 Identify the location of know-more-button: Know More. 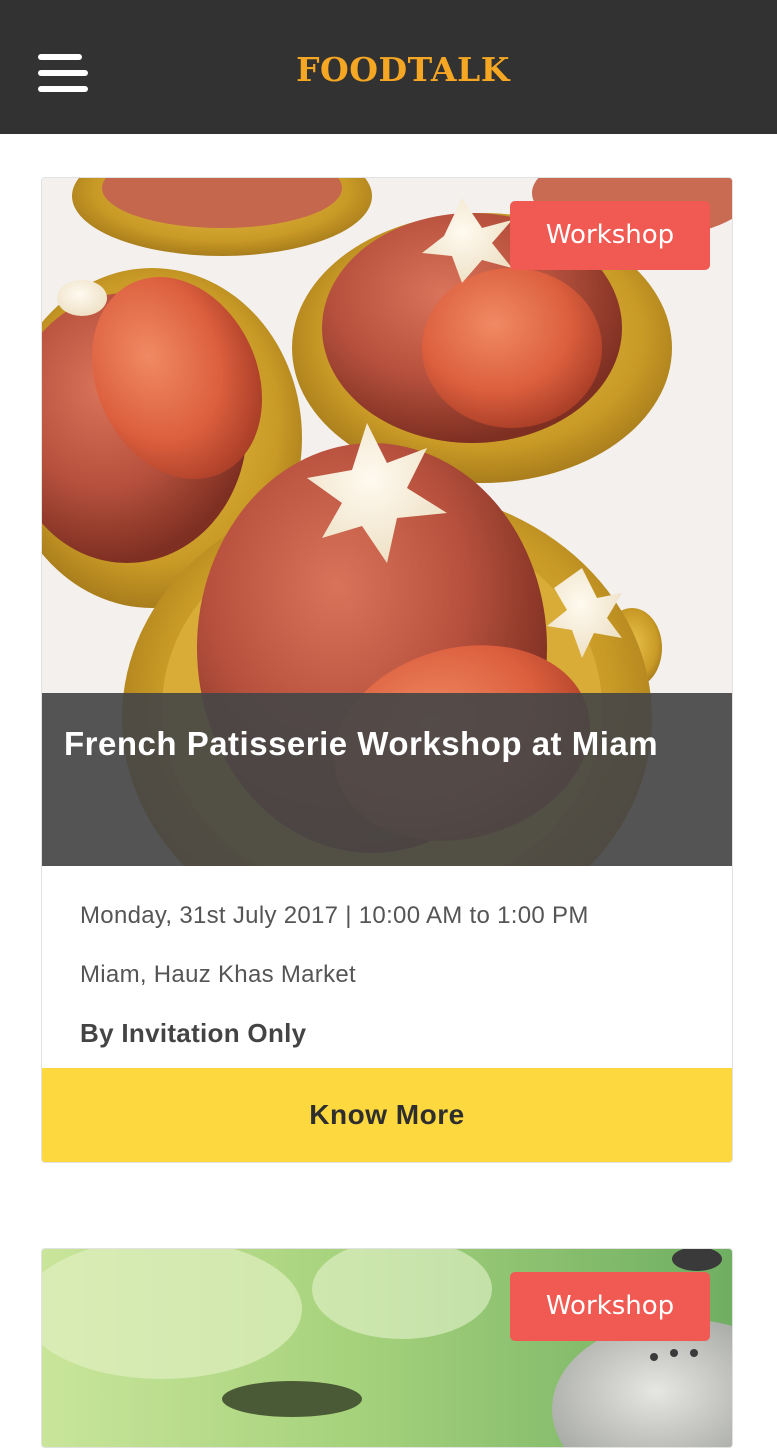
(387, 1115).